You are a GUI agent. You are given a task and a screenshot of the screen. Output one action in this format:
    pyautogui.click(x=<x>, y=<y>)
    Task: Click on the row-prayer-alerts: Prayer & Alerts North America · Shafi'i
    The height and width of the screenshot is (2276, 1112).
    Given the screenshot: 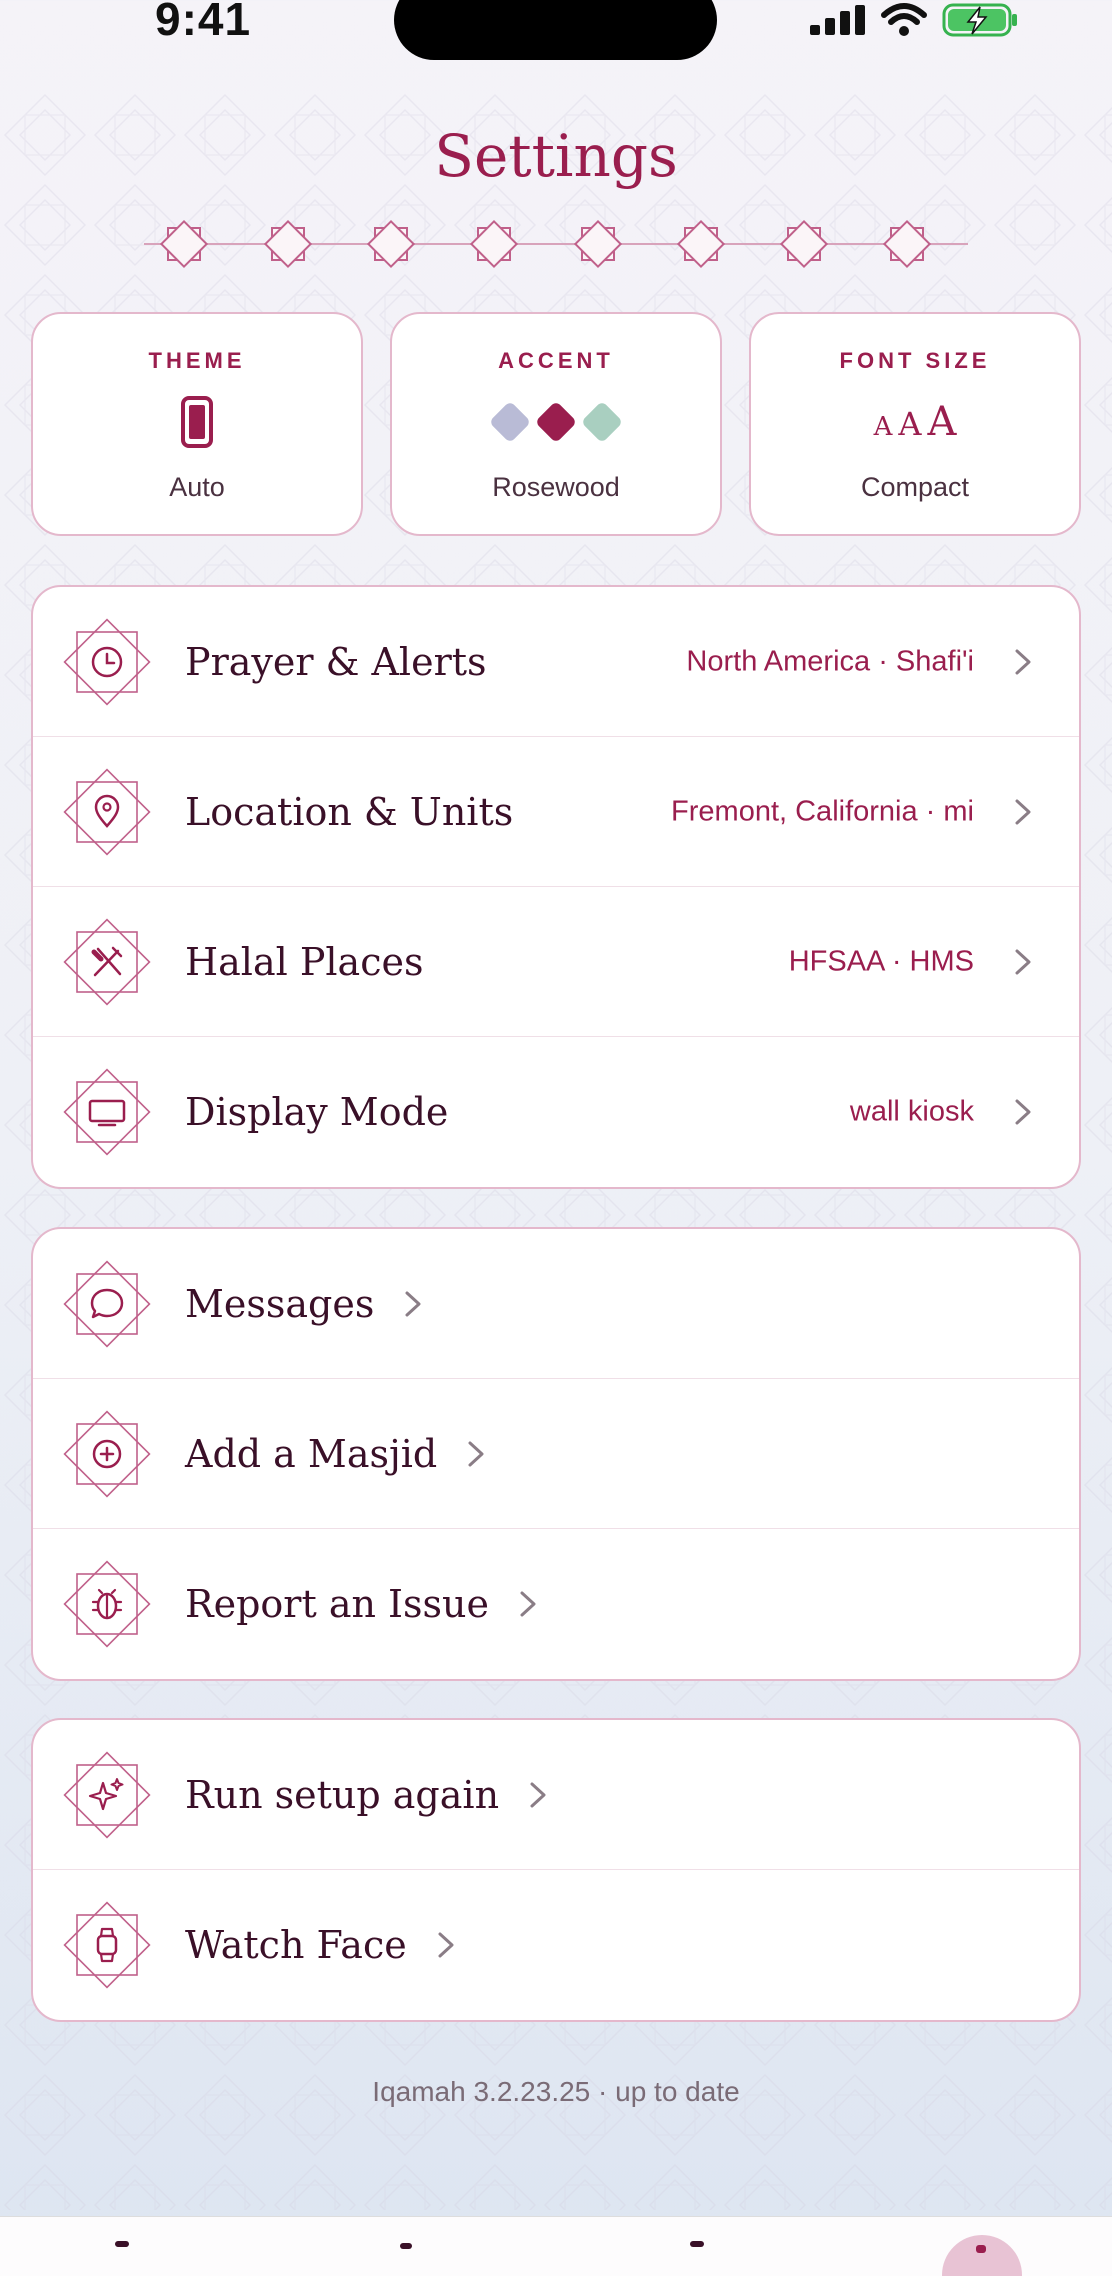 What is the action you would take?
    pyautogui.click(x=556, y=662)
    